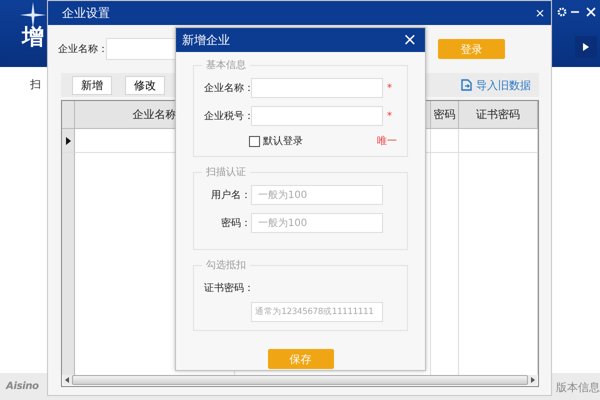  Describe the element at coordinates (226, 65) in the screenshot. I see `group-legend: 基本信息` at that location.